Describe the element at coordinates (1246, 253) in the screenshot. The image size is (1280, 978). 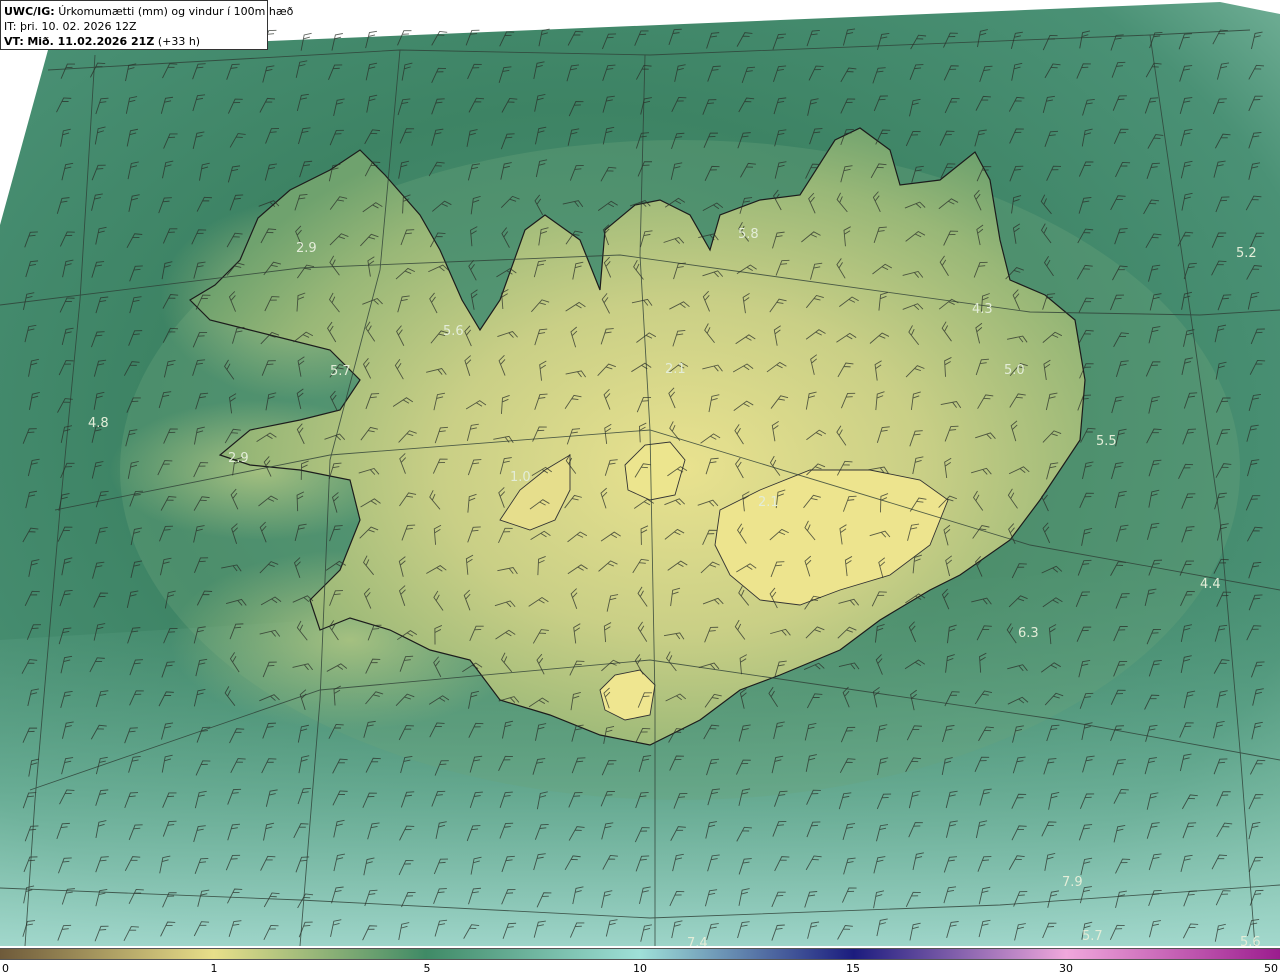
I see `map-value-label: 5.2` at that location.